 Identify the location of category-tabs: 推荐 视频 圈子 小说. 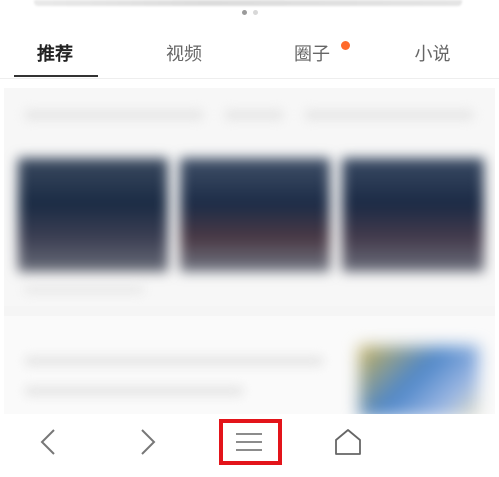
(249, 55).